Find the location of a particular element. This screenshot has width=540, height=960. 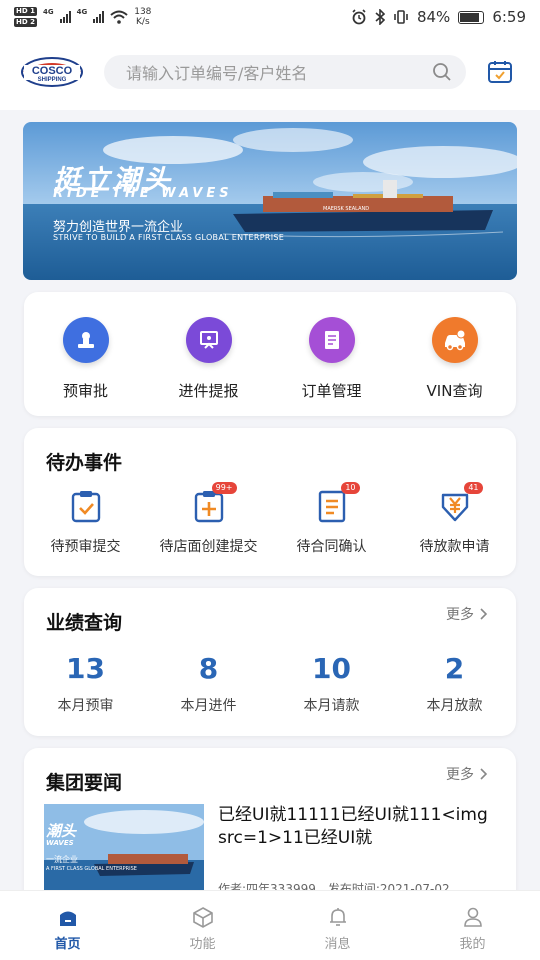

quick-menu: 预审批 进件提报 订单管理 VIN查询 is located at coordinates (270, 354).